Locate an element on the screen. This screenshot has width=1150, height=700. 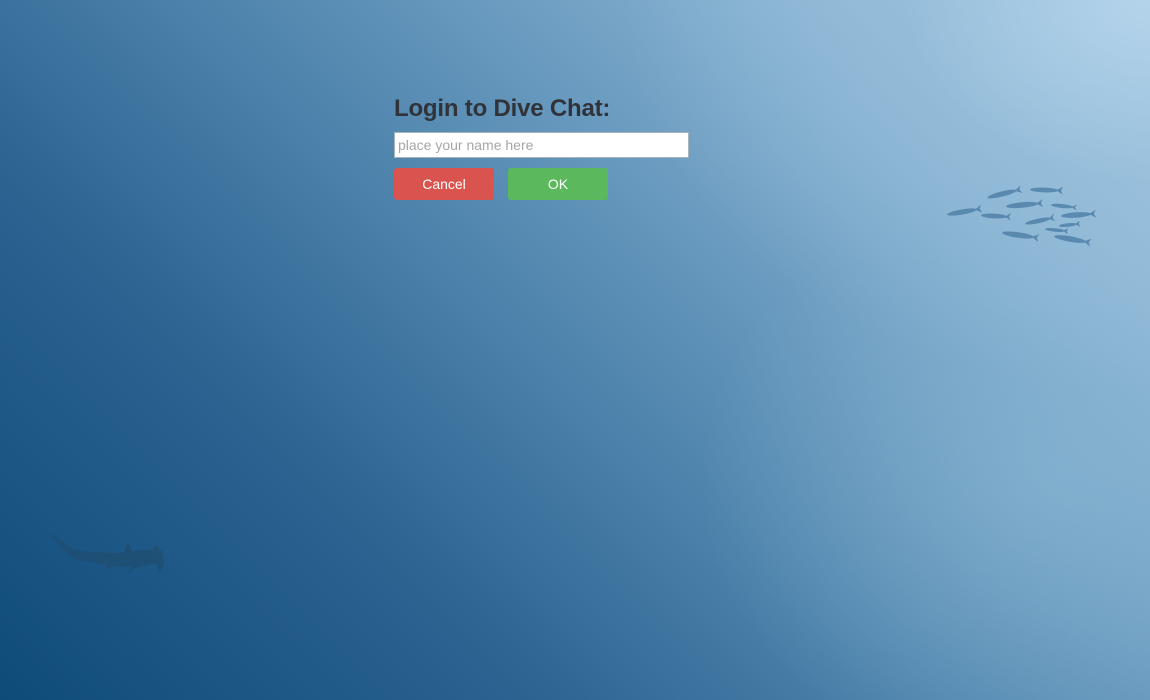
button-row: Cancel OK is located at coordinates (544, 184).